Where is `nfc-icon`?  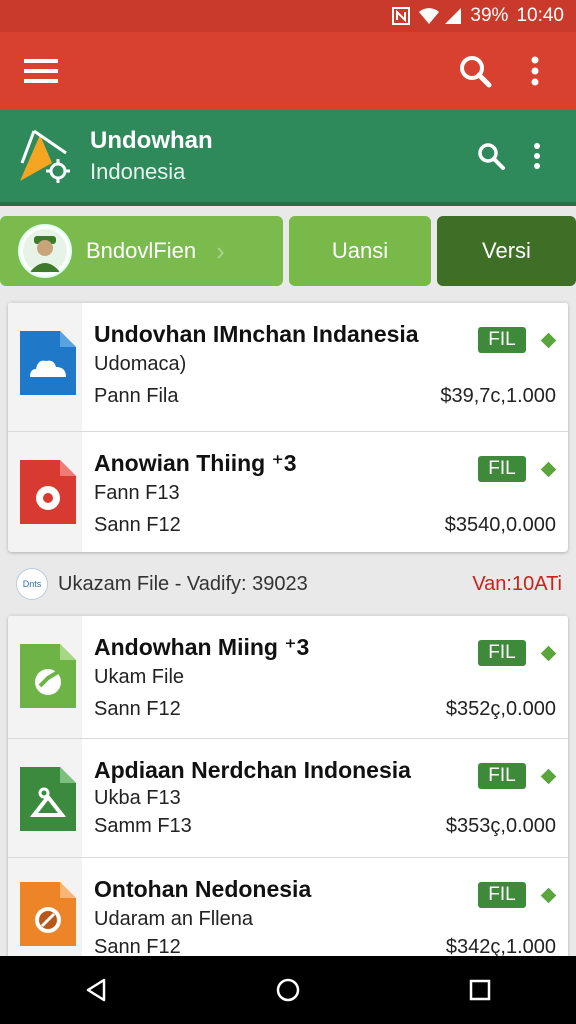 nfc-icon is located at coordinates (401, 16).